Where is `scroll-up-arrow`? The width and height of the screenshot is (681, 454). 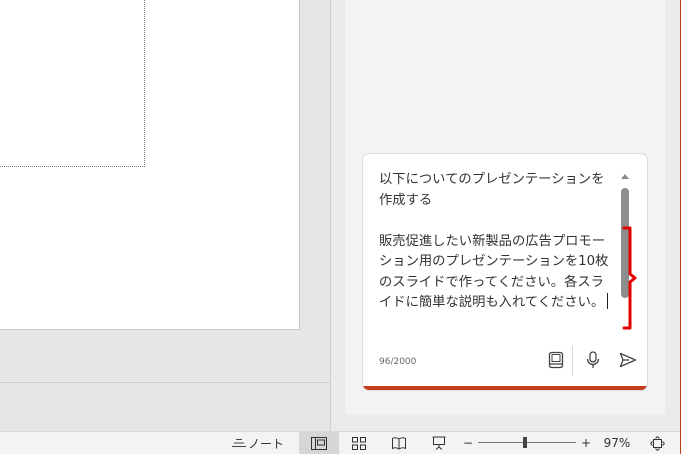 scroll-up-arrow is located at coordinates (625, 176).